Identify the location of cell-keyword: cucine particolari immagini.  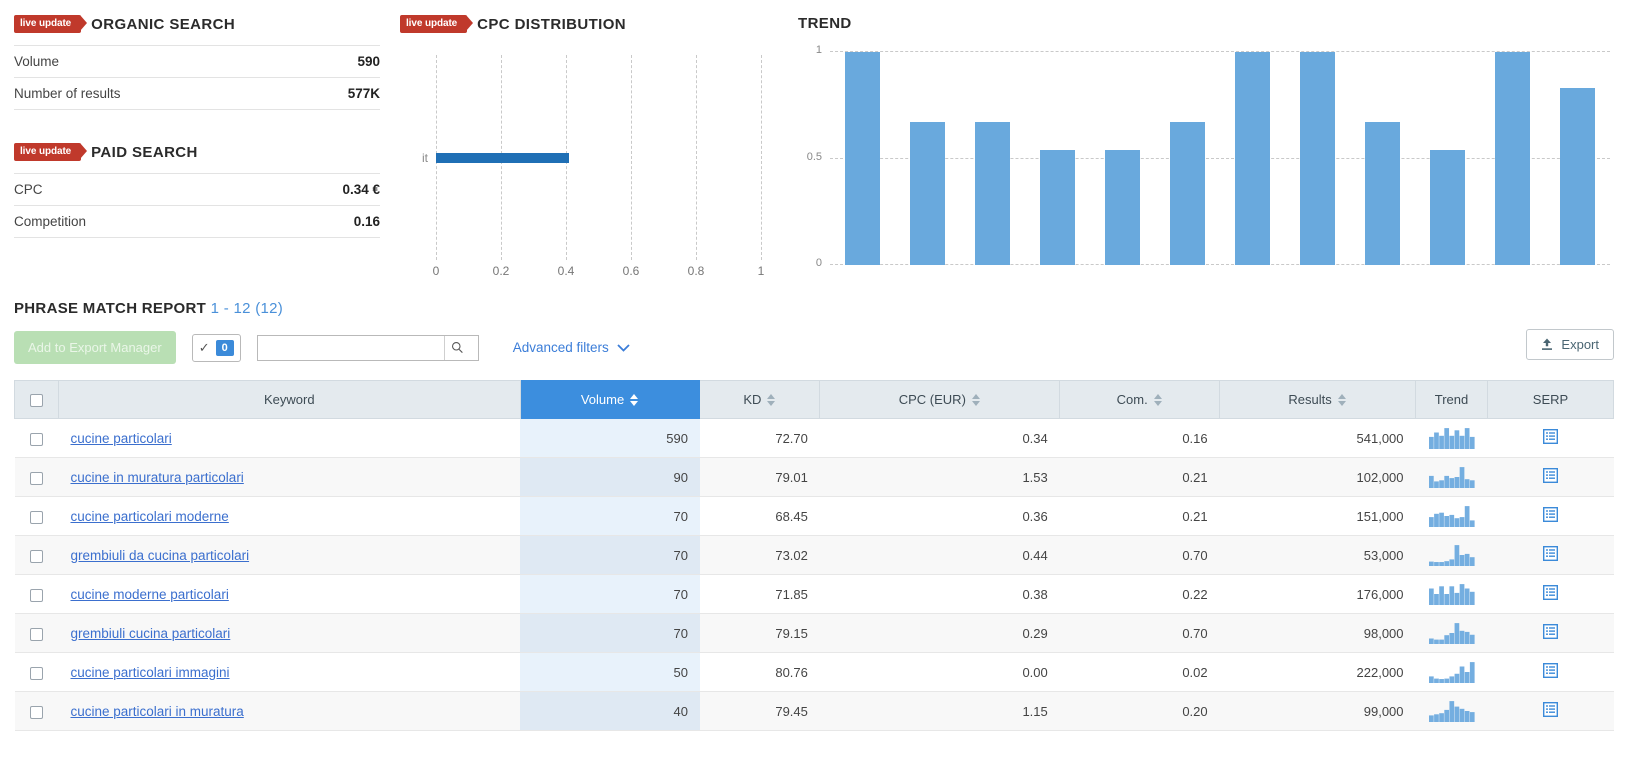
(289, 672).